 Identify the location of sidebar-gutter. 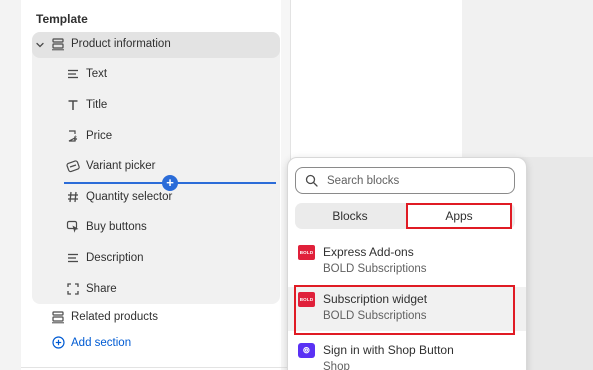
(10, 185).